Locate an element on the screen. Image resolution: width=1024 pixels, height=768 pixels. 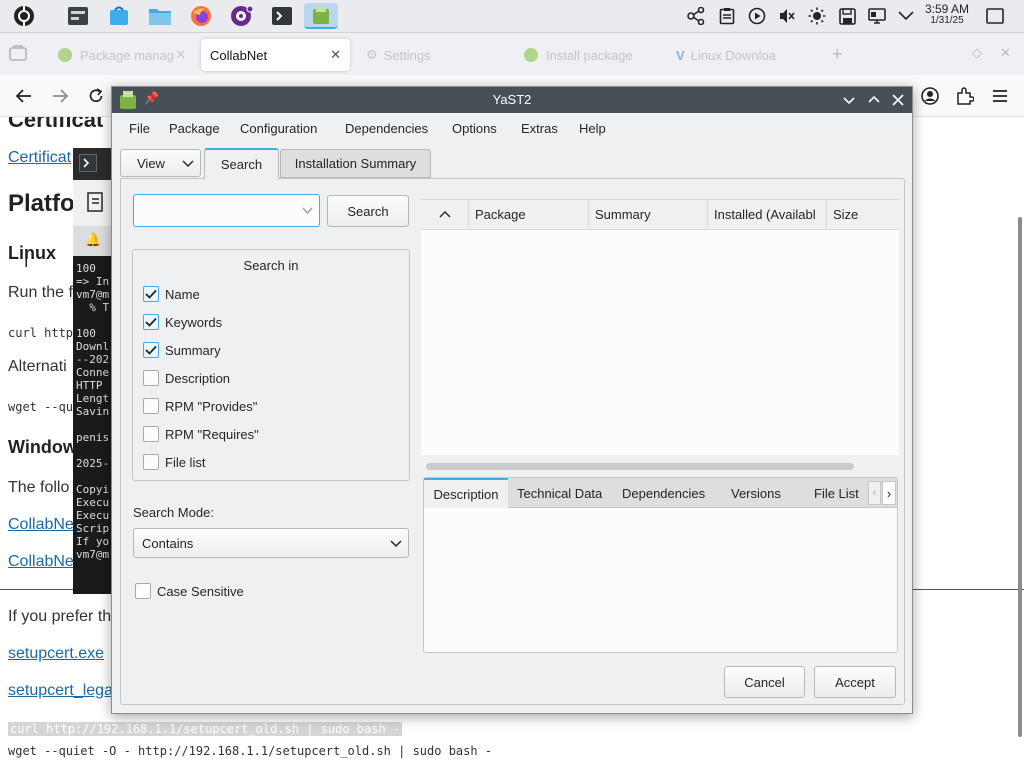
menu-hamburger-icon is located at coordinates (1000, 96).